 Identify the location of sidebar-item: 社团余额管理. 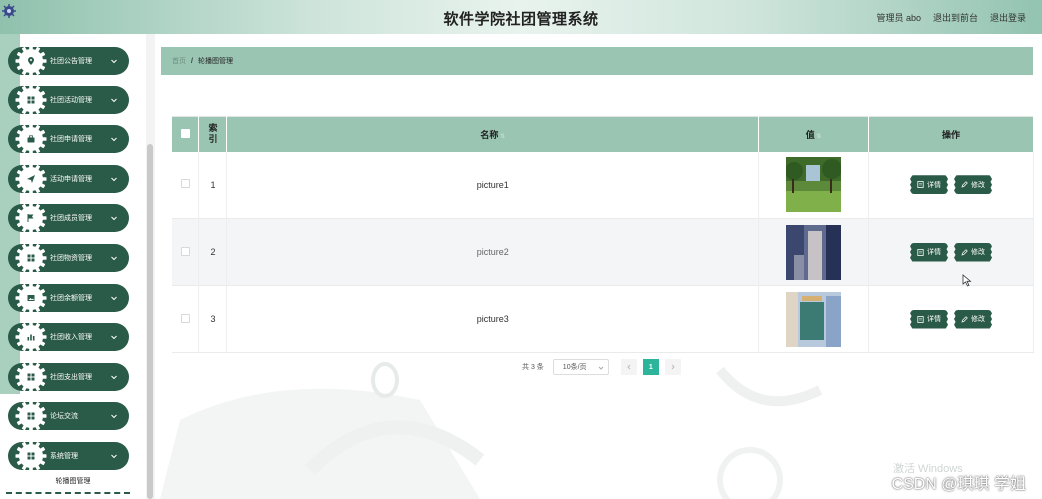
(68, 298).